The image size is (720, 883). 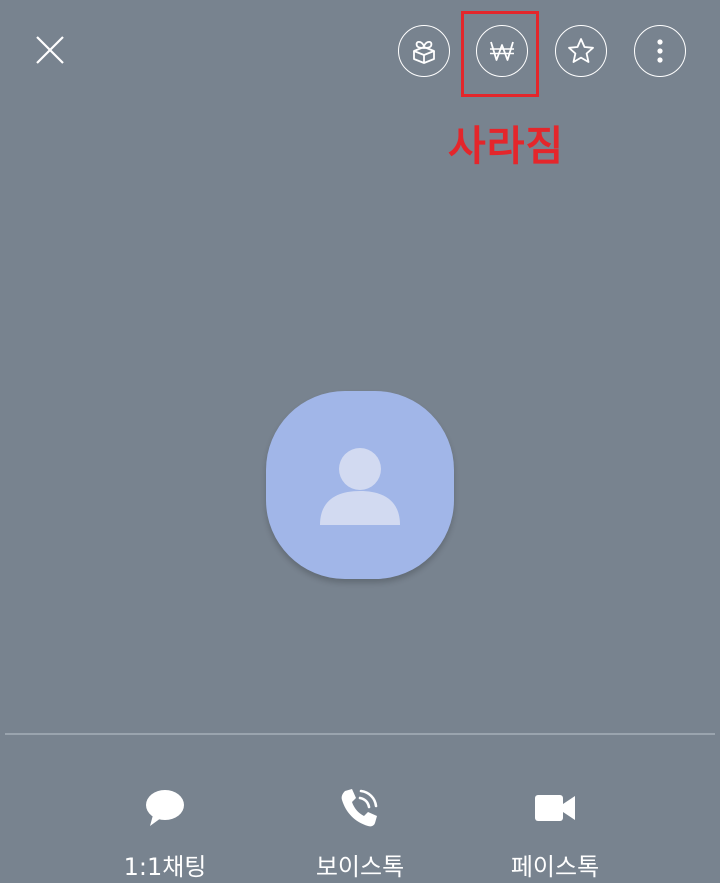 I want to click on favorite-button, so click(x=581, y=51).